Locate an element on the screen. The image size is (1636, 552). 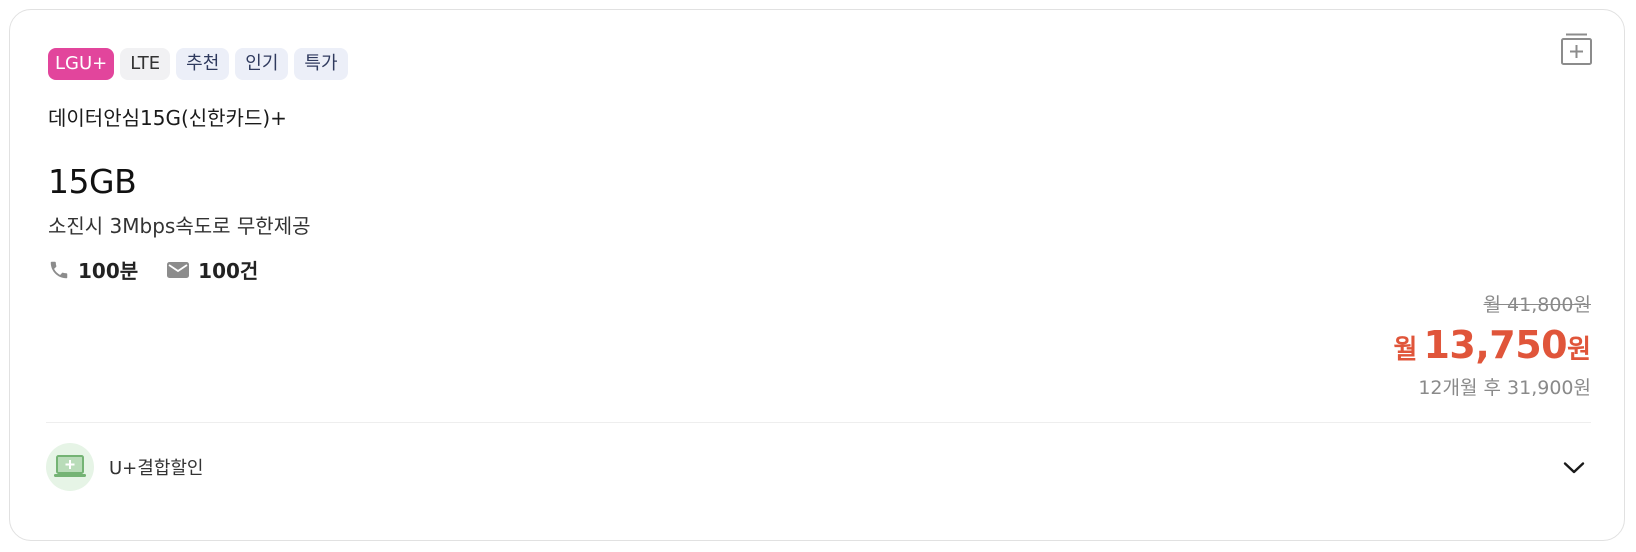
phone-icon is located at coordinates (59, 270).